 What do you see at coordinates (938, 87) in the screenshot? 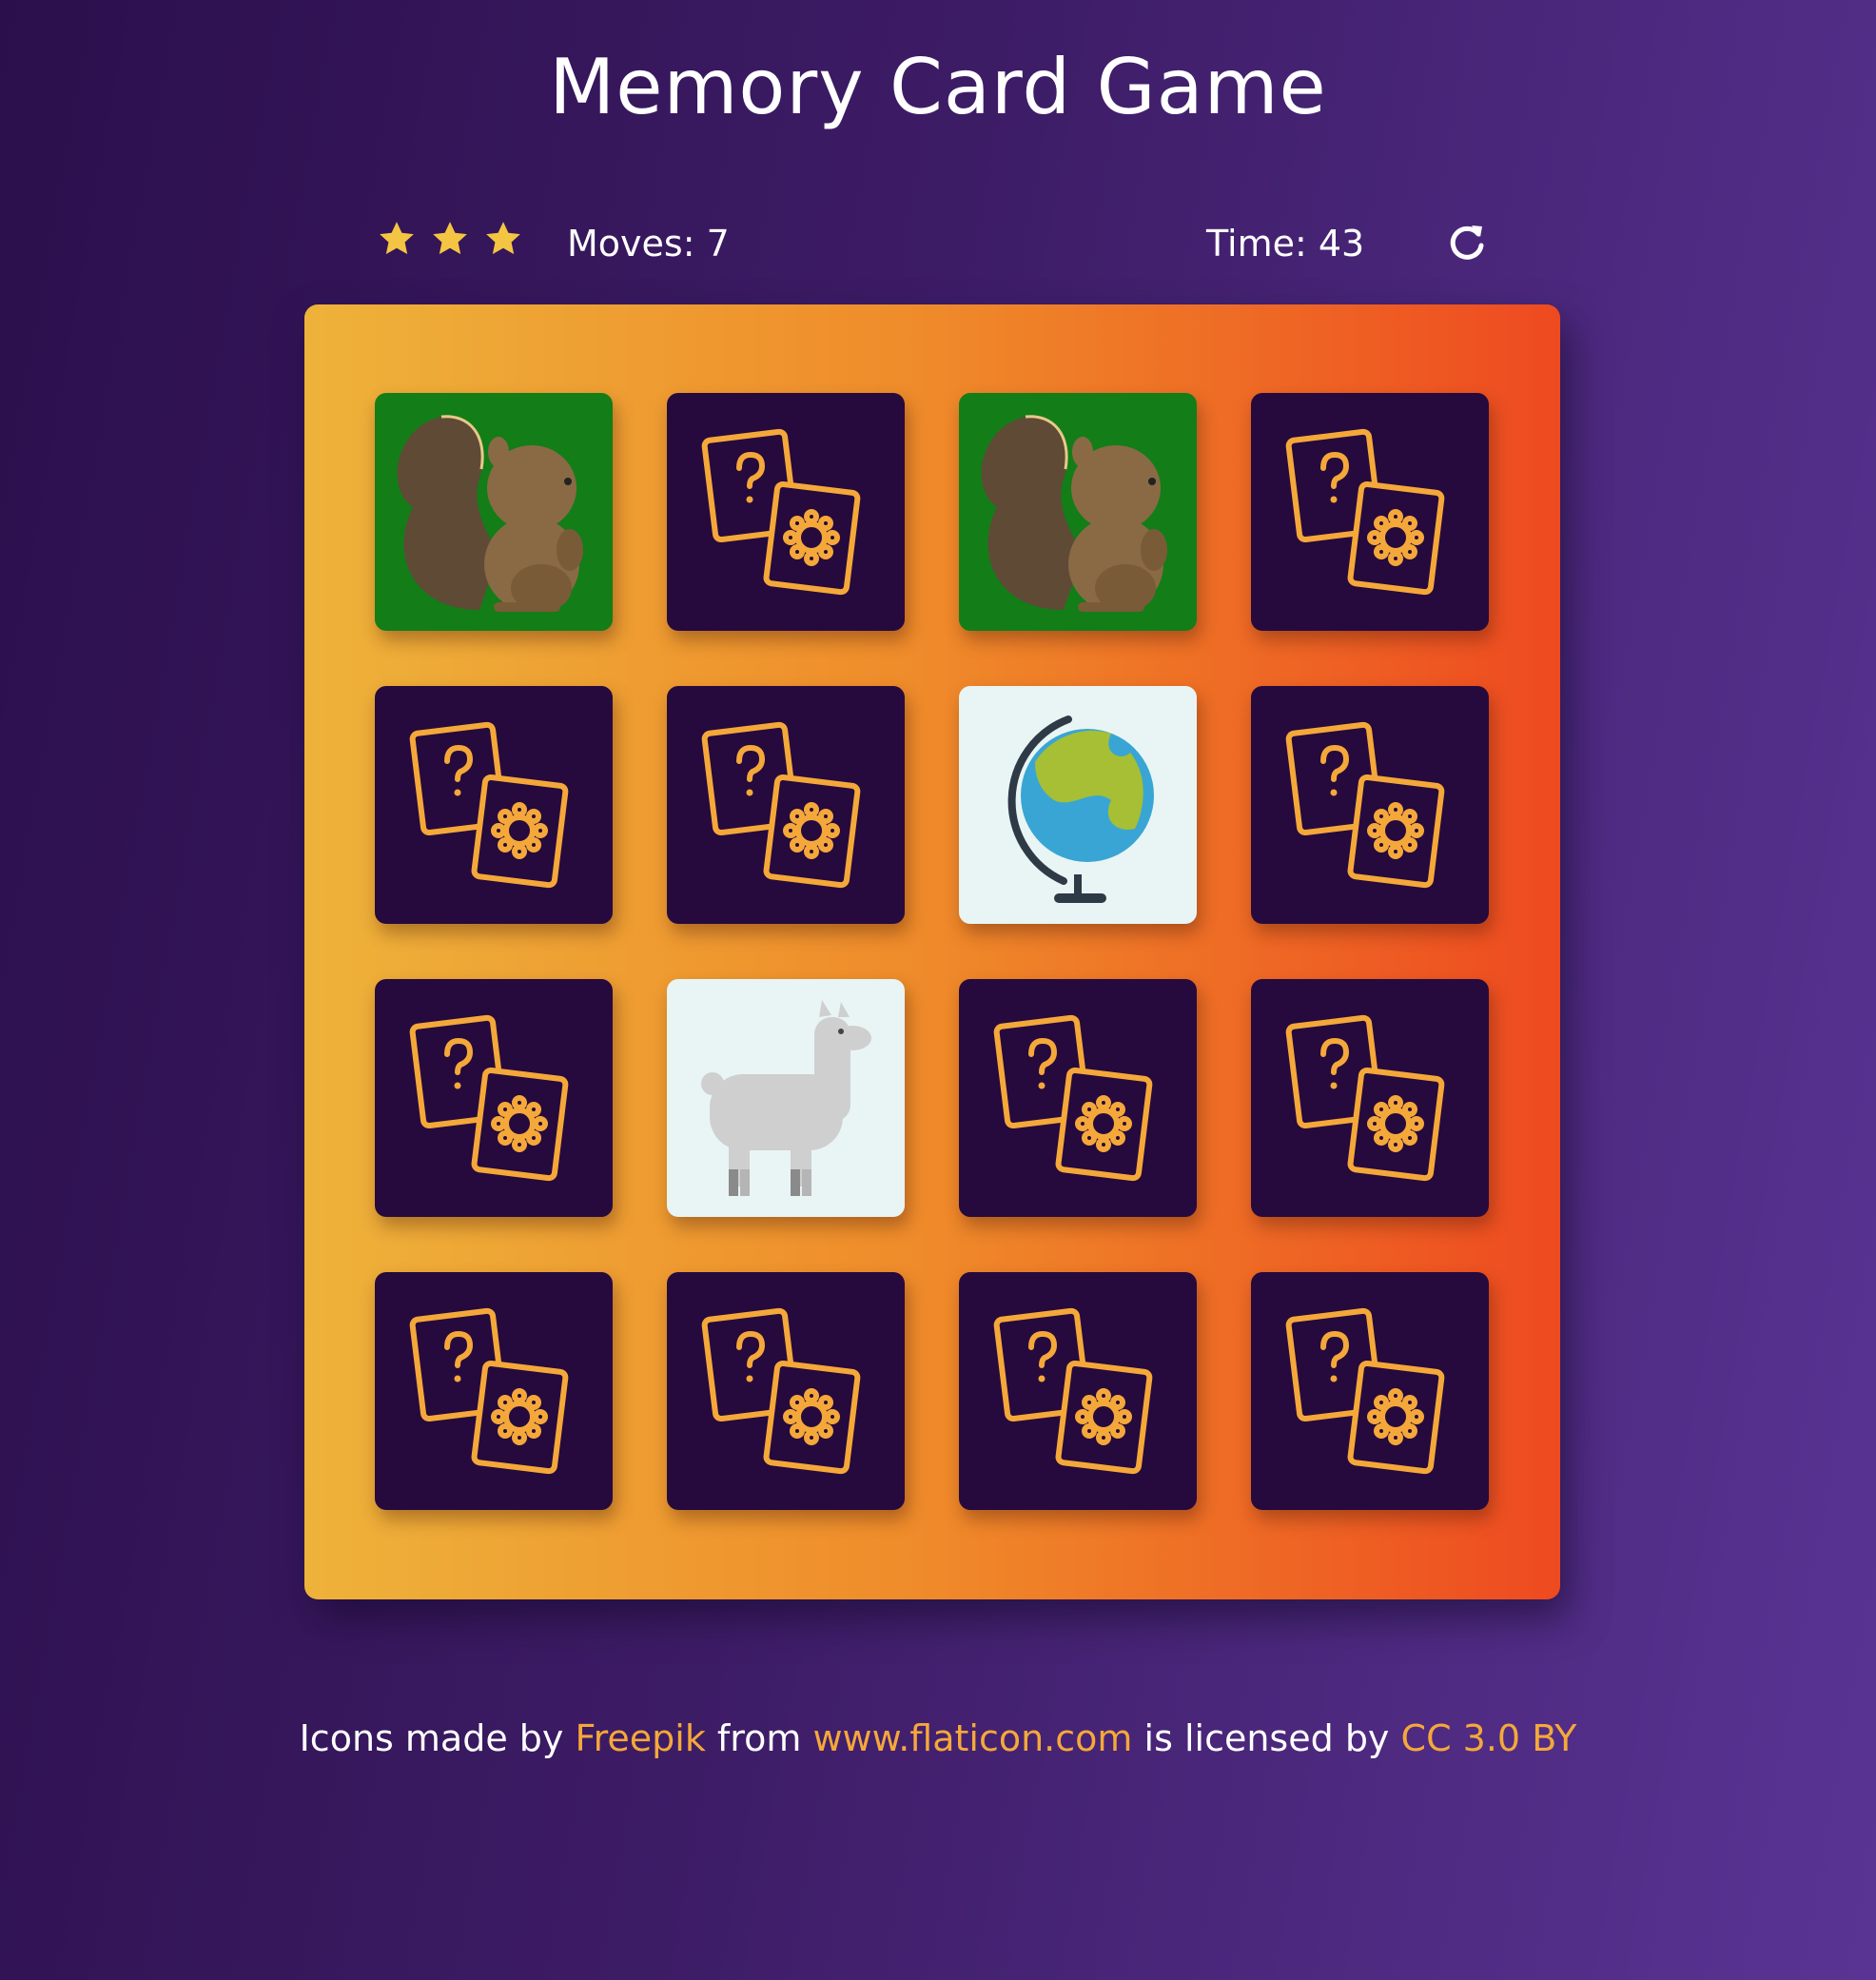
I see `page-title: Memory Card Game` at bounding box center [938, 87].